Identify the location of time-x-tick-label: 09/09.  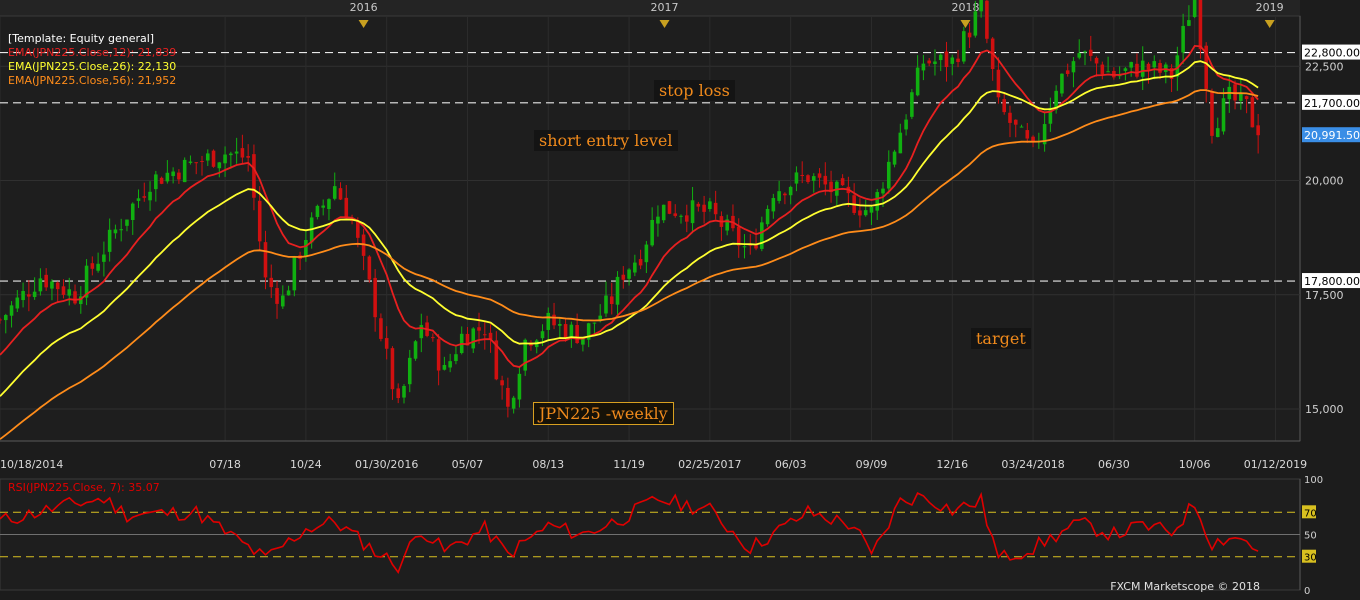
(872, 464).